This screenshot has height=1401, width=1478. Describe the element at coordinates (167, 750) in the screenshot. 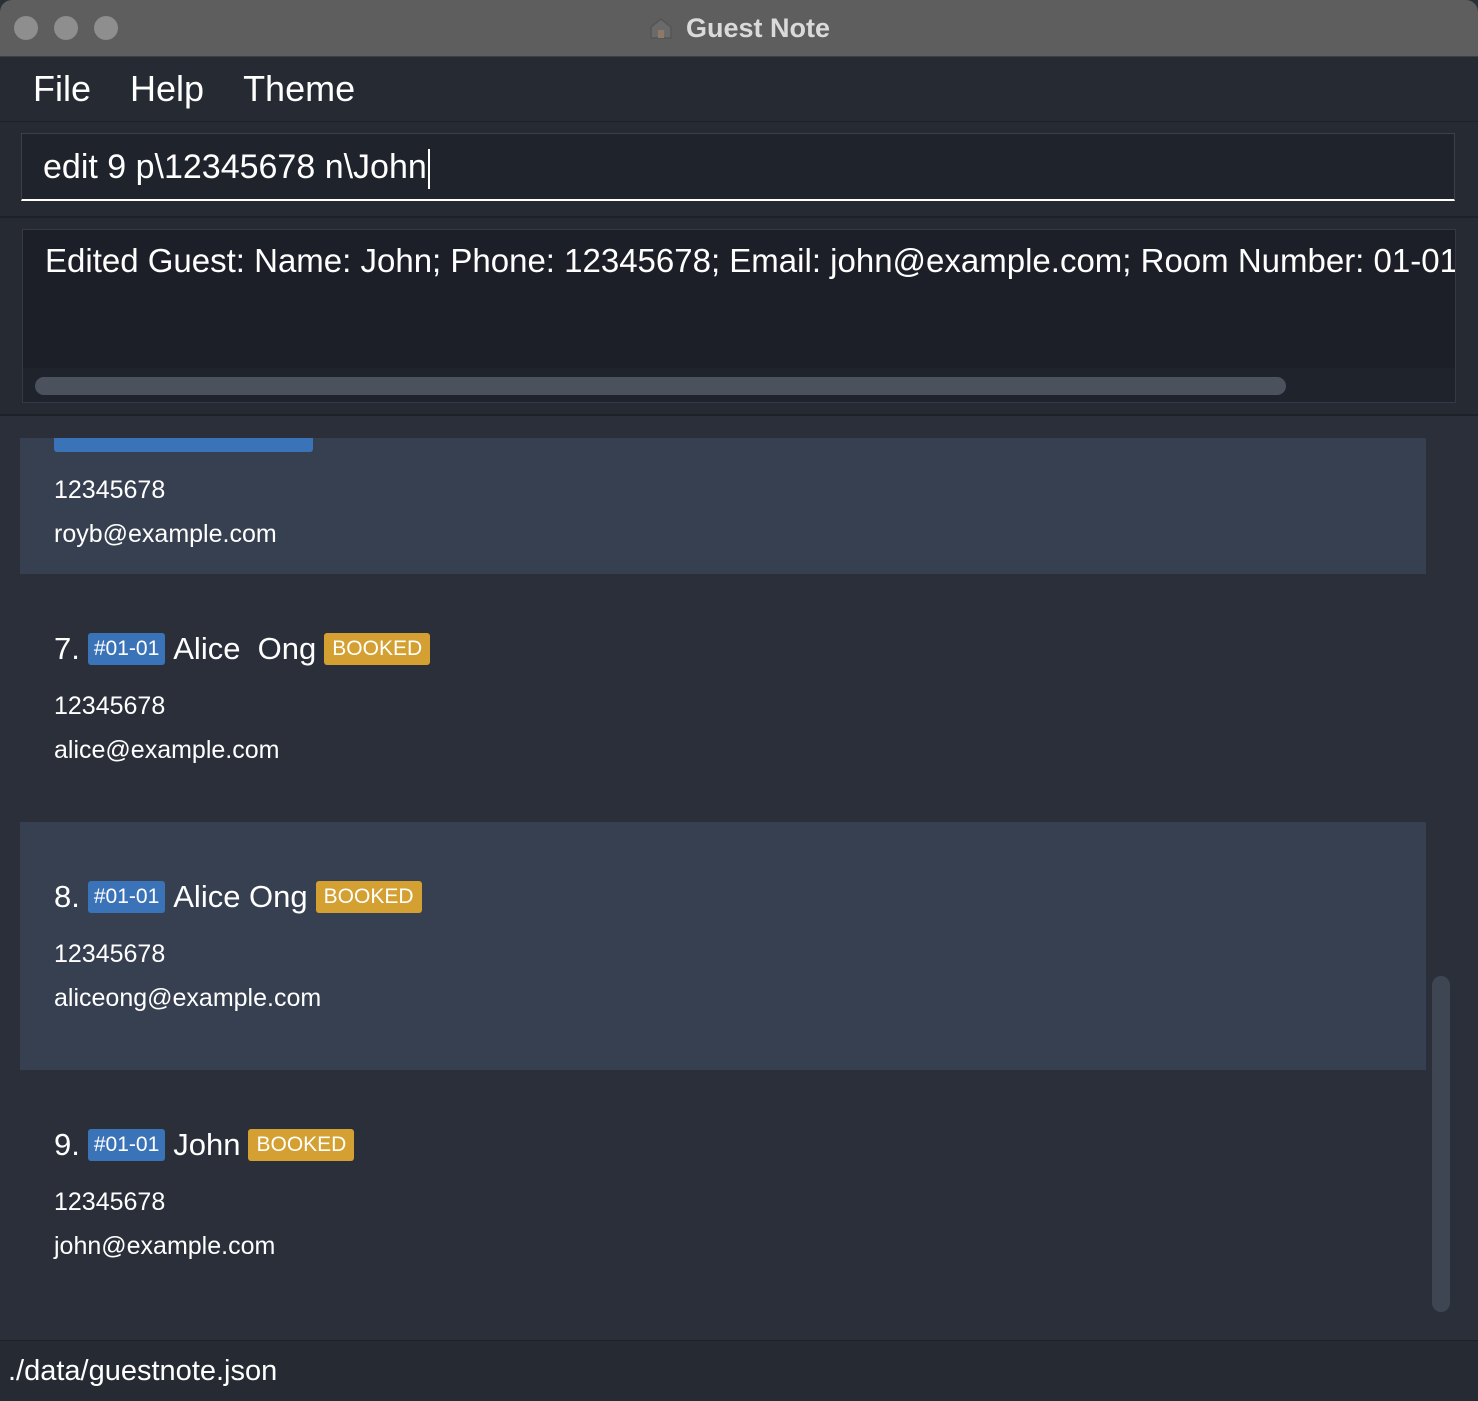

I see `guest-email: alice@example.com` at that location.